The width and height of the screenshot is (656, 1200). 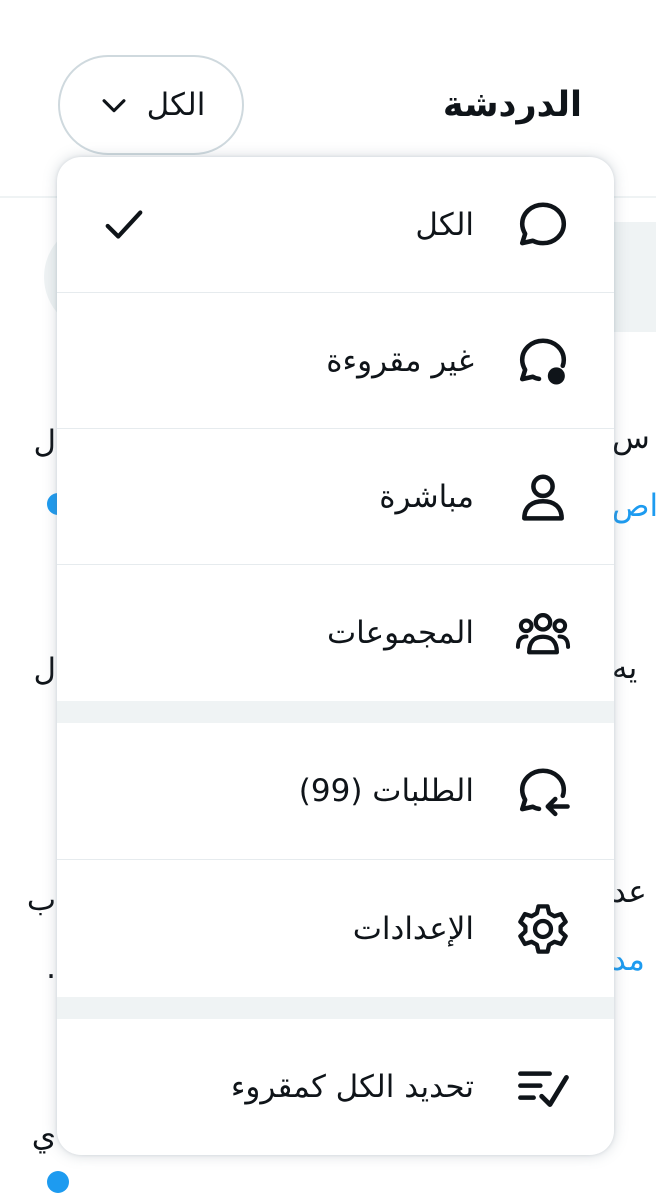 I want to click on conversation-preview-snippet: ., so click(x=51, y=968).